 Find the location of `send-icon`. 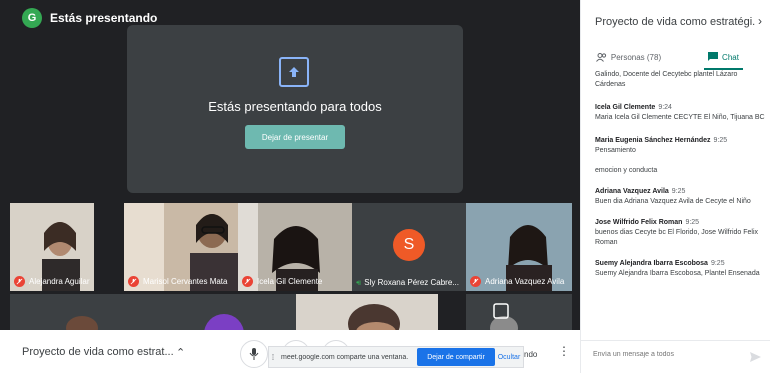

send-icon is located at coordinates (755, 357).